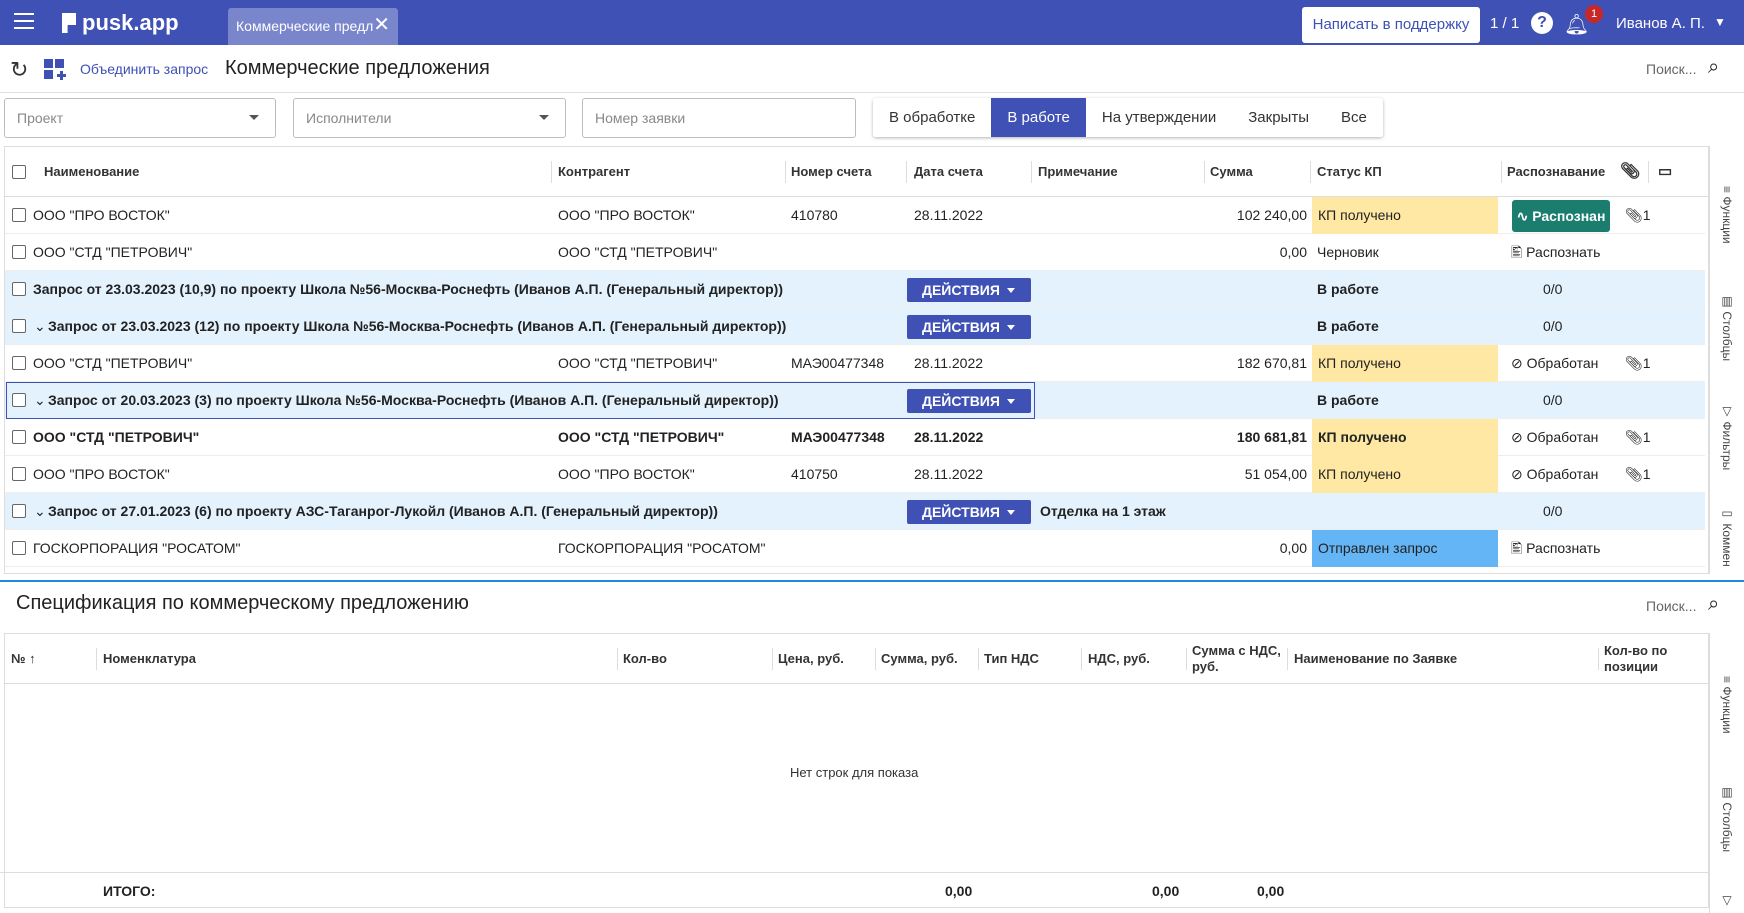  I want to click on user-menu: Иванов А. П., so click(1660, 23).